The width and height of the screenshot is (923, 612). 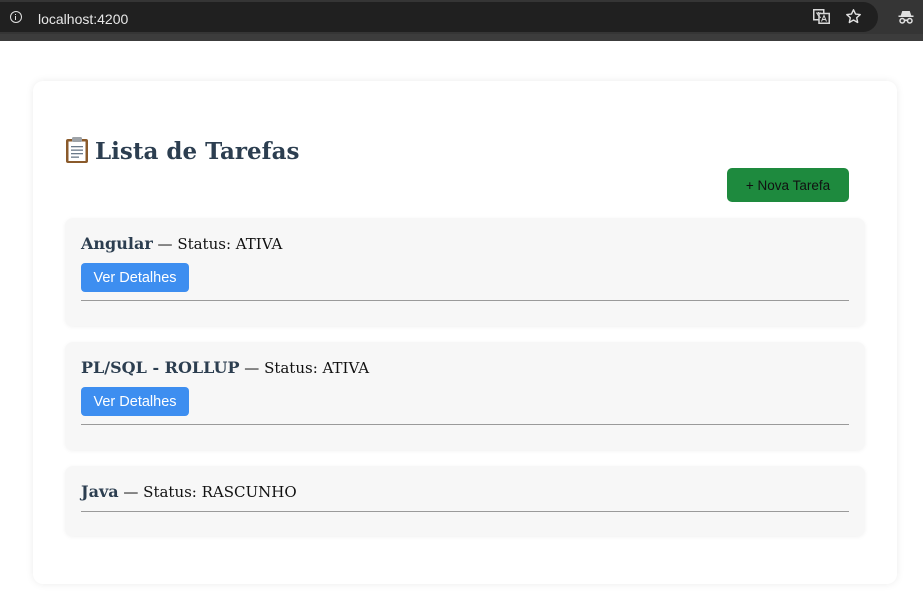 I want to click on new-task-button: + Nova Tarefa, so click(x=788, y=185).